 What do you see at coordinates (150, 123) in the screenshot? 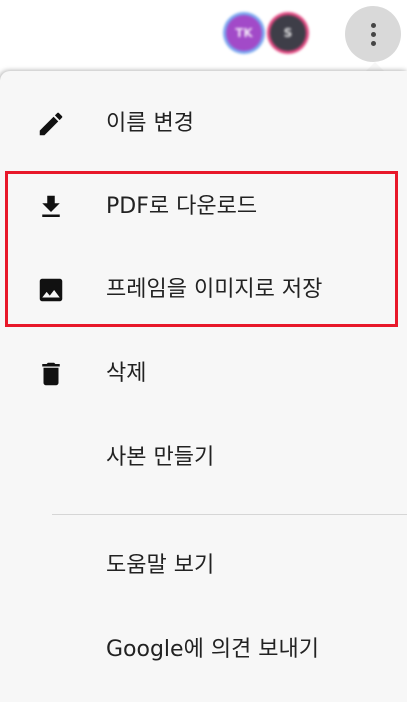
I see `menu-item-label: 이름 변경` at bounding box center [150, 123].